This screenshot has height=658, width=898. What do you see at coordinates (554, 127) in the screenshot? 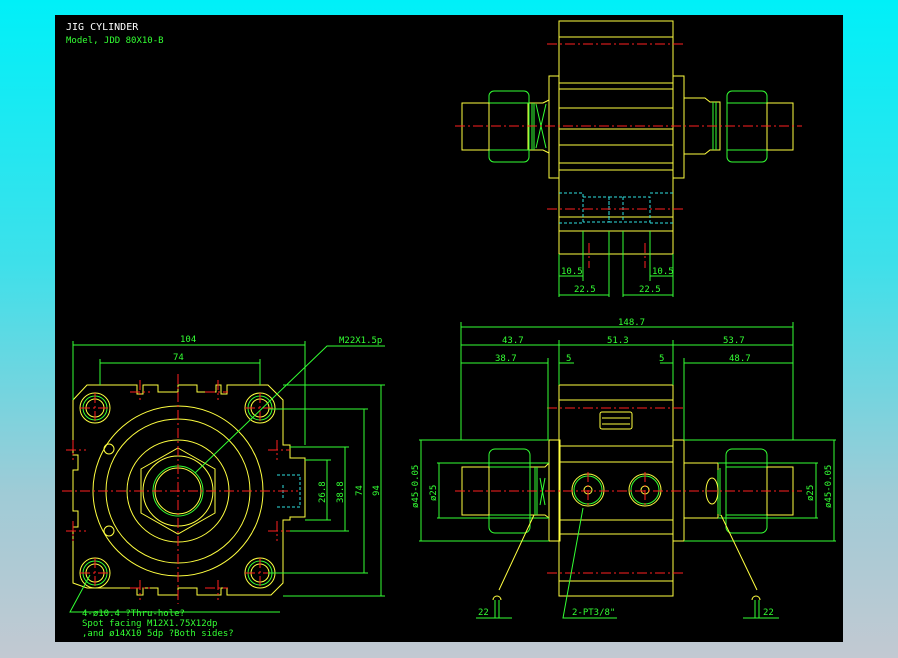
I see `top-flange-left` at bounding box center [554, 127].